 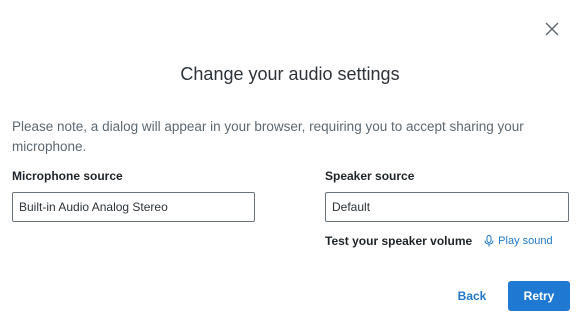 I want to click on play-sound-link: Play sound, so click(x=518, y=241).